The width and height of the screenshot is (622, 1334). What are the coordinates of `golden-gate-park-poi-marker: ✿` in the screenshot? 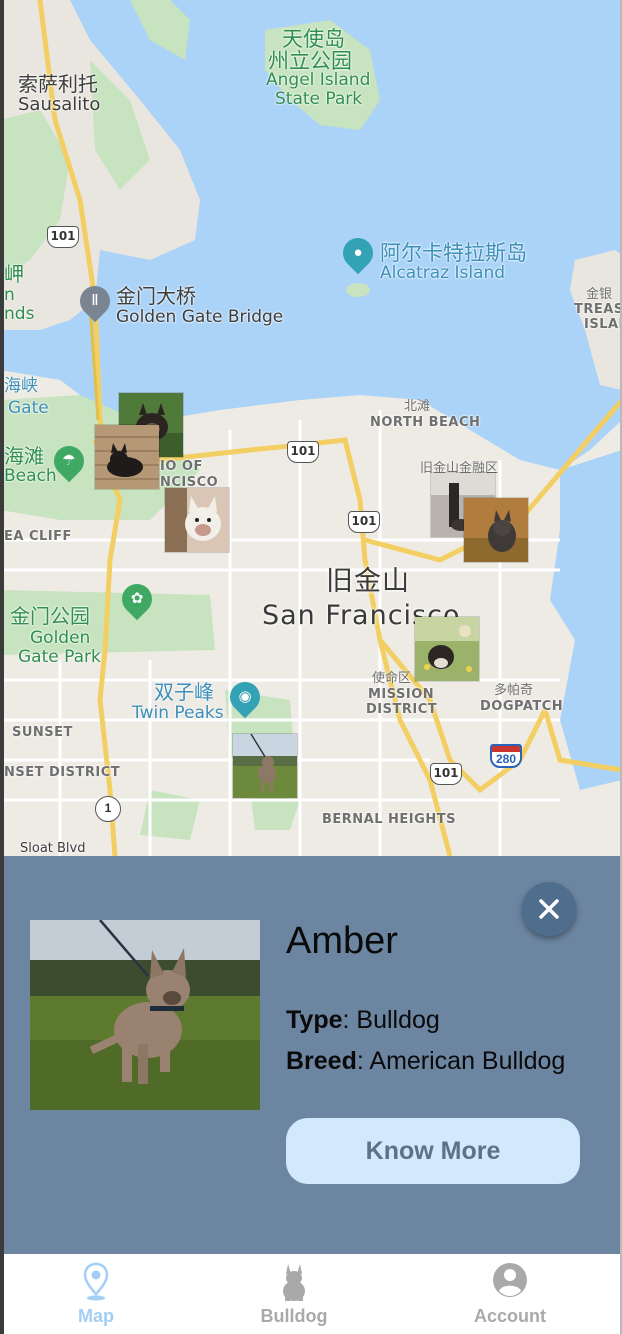 It's located at (137, 599).